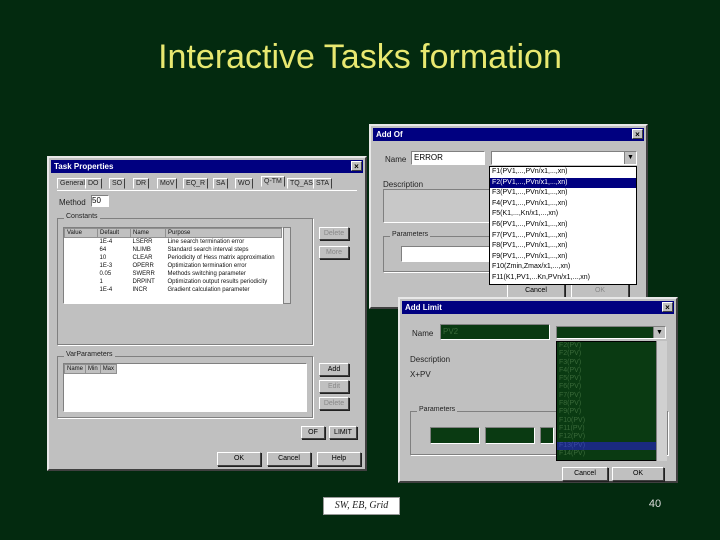 The width and height of the screenshot is (720, 540). What do you see at coordinates (563, 183) in the screenshot?
I see `dropdown-option-selected: F2(PV1,...,PVn/x1,...,xn)` at bounding box center [563, 183].